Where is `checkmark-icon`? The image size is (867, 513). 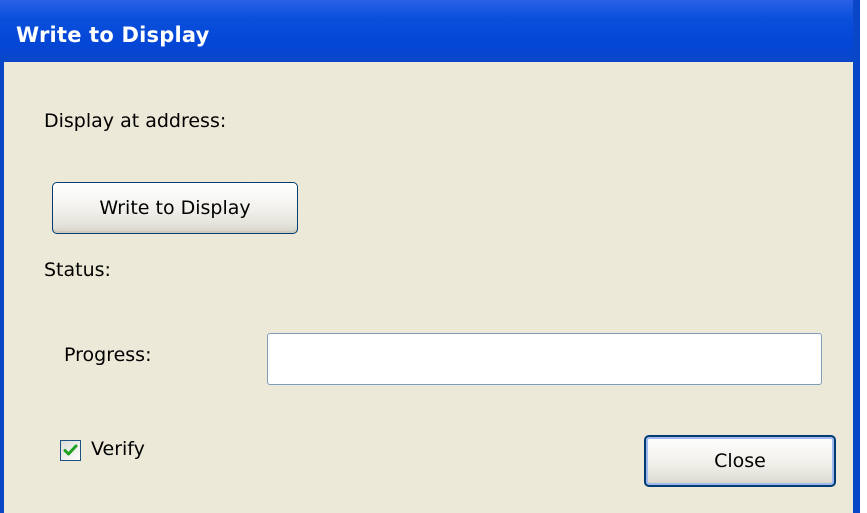 checkmark-icon is located at coordinates (70, 450).